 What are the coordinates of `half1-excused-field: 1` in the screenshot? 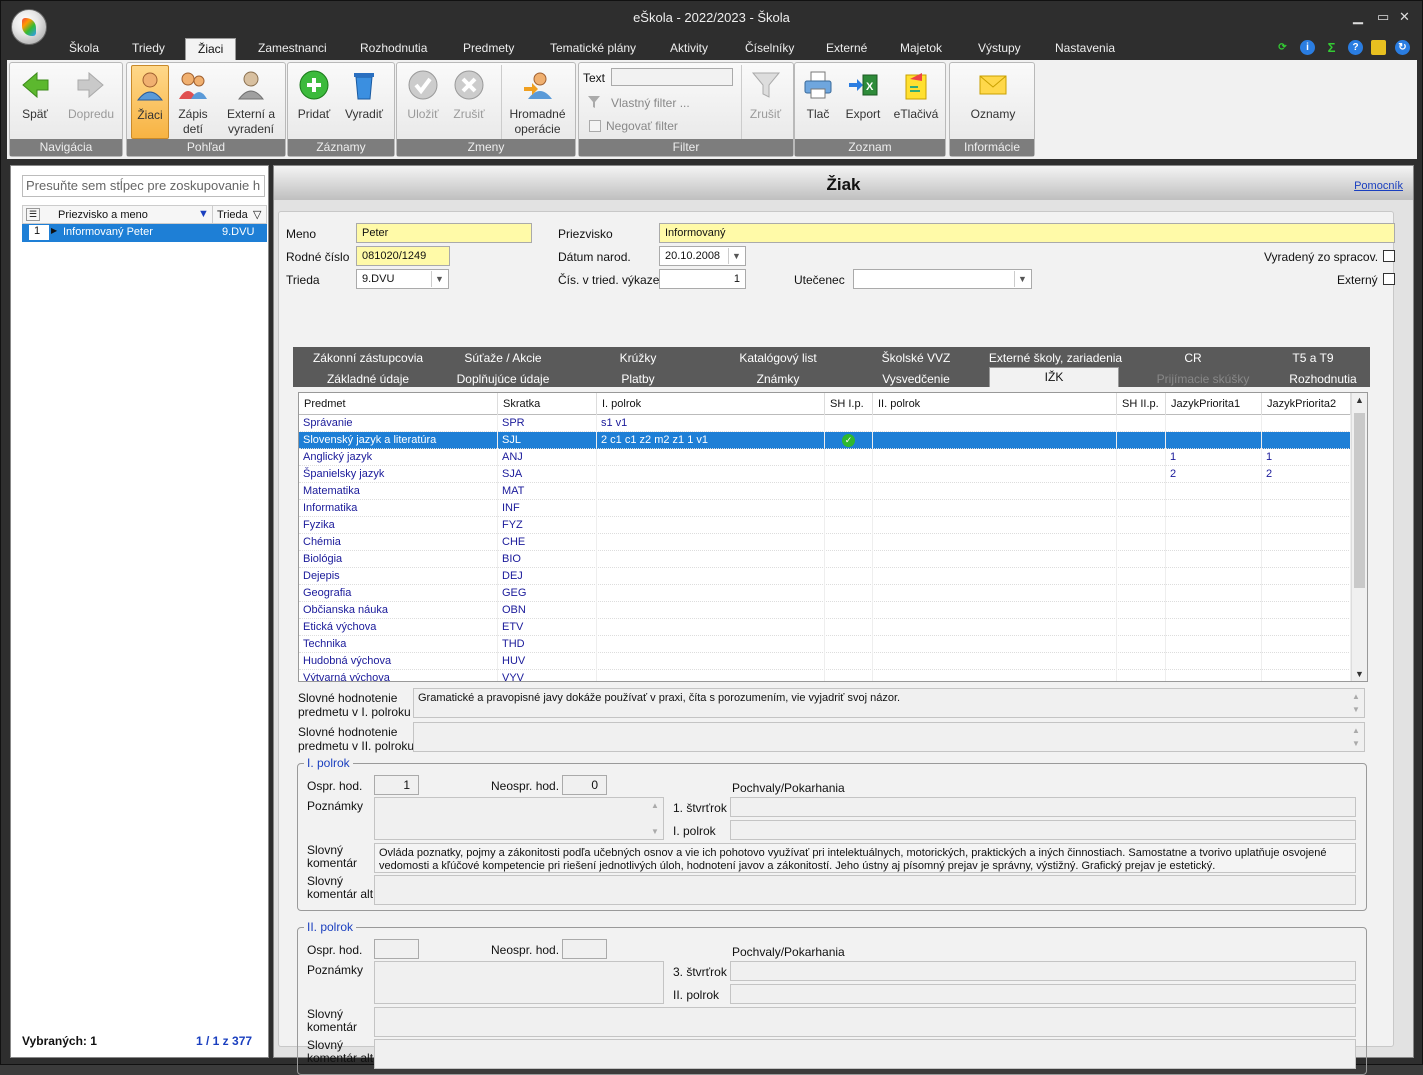 It's located at (396, 785).